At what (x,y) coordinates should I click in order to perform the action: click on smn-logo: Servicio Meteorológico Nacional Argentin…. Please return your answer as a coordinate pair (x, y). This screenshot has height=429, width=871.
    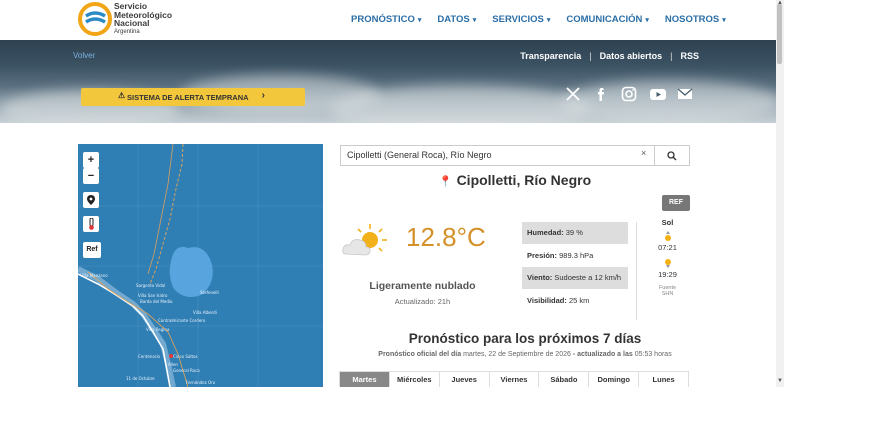
    Looking at the image, I should click on (138, 19).